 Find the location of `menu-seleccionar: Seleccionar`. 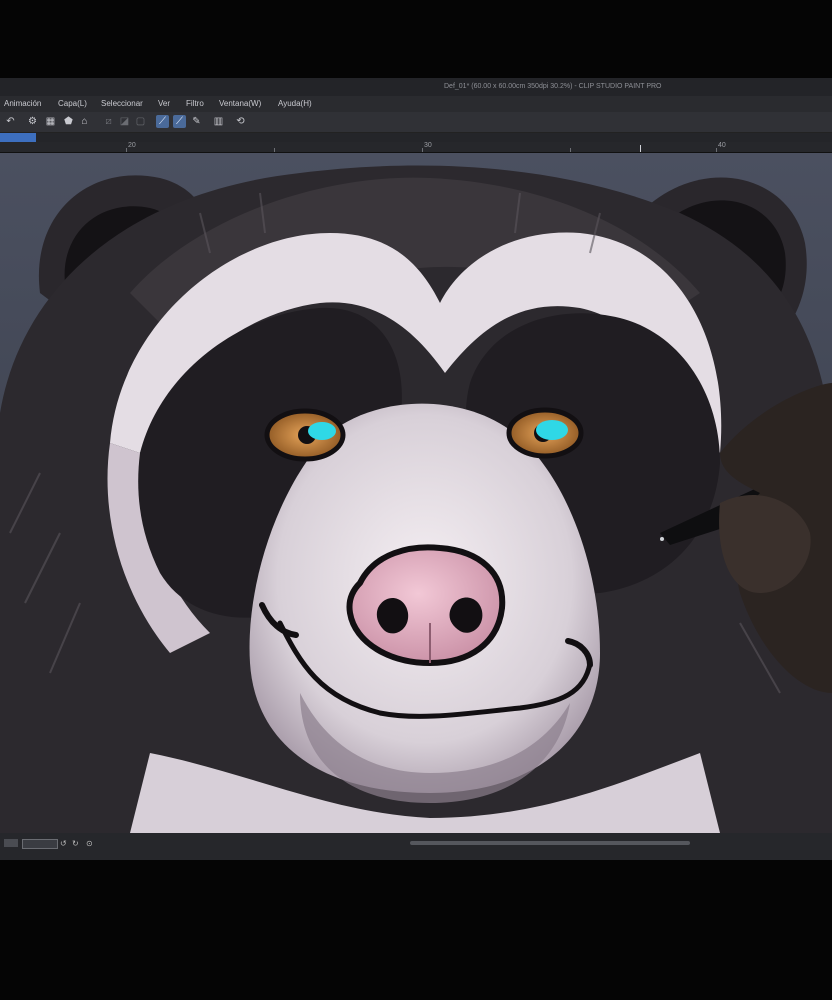

menu-seleccionar: Seleccionar is located at coordinates (122, 103).